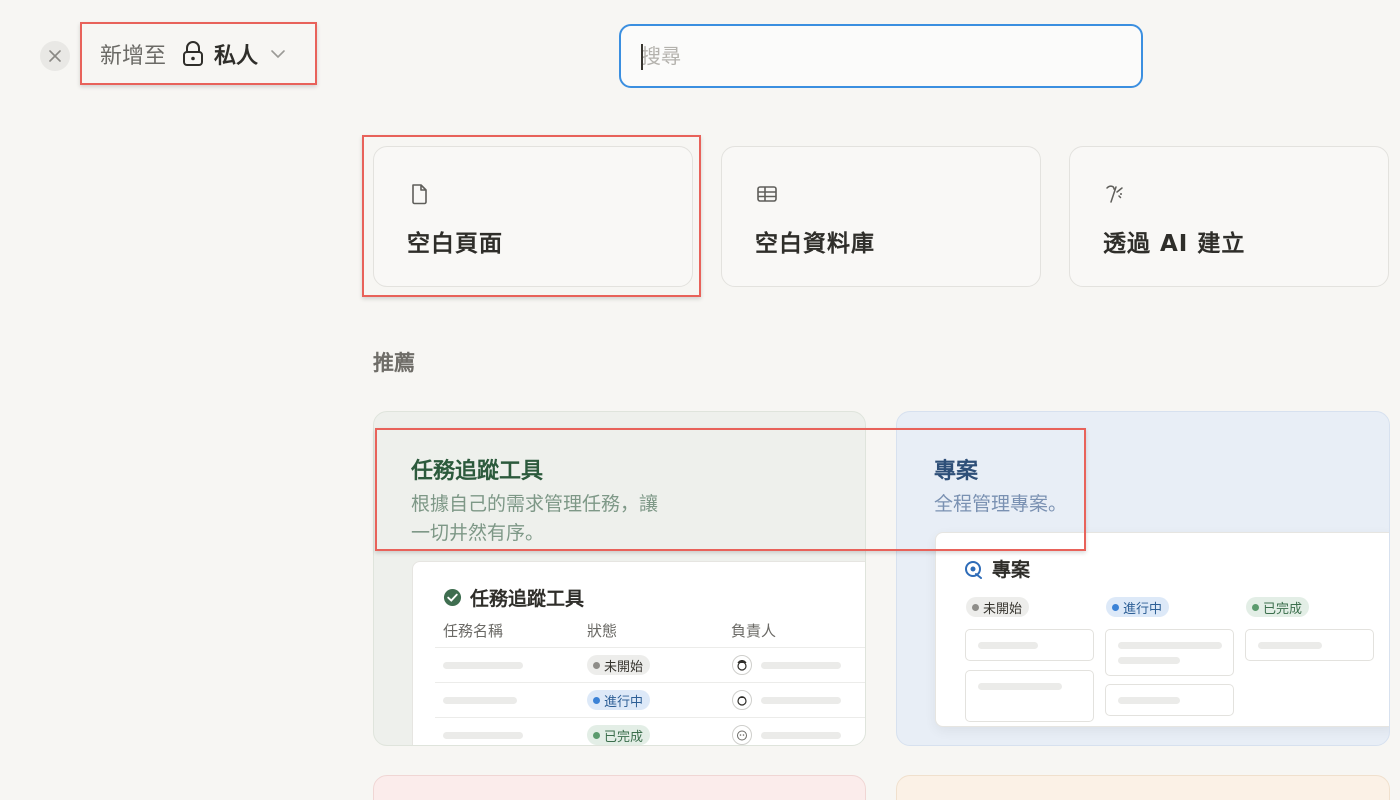  What do you see at coordinates (1174, 244) in the screenshot?
I see `create-with-ai-label: 透過 AI 建立` at bounding box center [1174, 244].